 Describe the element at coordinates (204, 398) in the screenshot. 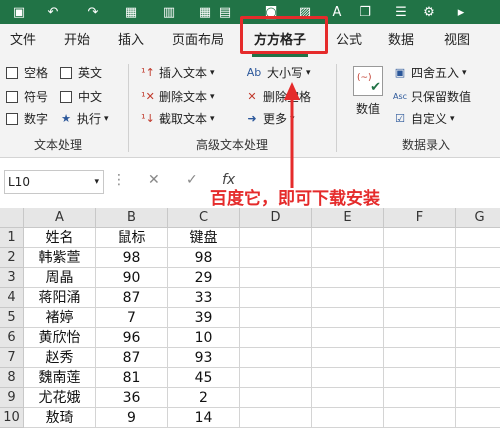

I see `table-cell: 2` at that location.